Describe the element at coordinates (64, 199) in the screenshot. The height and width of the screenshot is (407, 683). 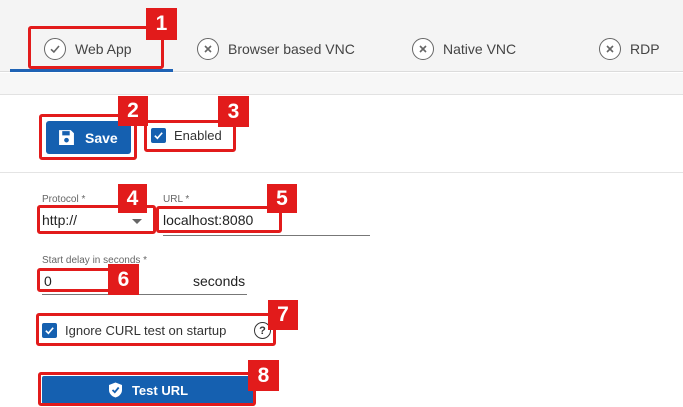
I see `protocol-label: Protocol *` at that location.